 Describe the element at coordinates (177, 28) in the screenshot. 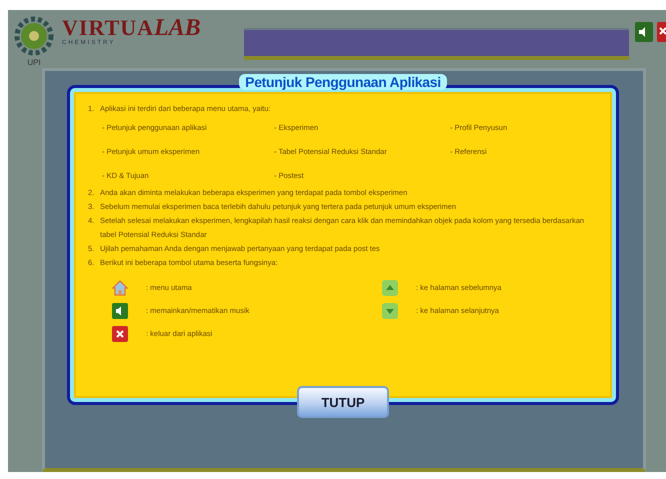

I see `logo-text: LAB` at that location.